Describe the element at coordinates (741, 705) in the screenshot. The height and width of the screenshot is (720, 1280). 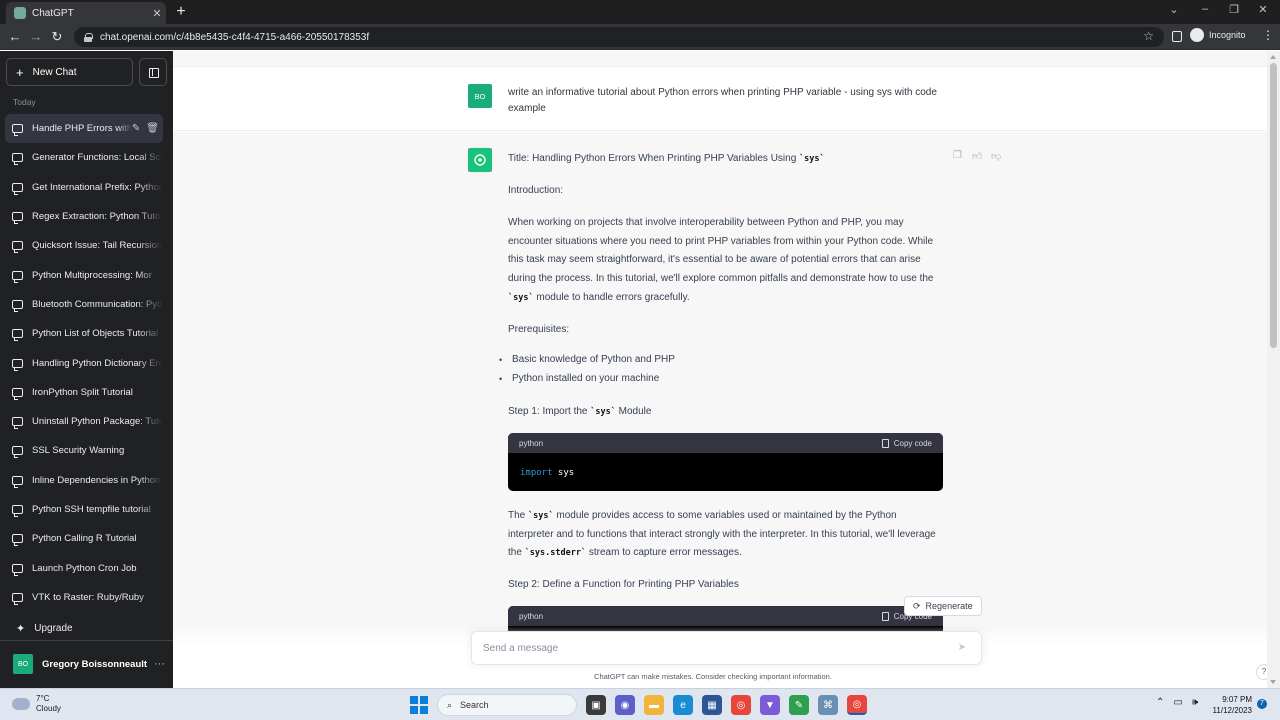
I see `chrome-icon: ◎` at that location.